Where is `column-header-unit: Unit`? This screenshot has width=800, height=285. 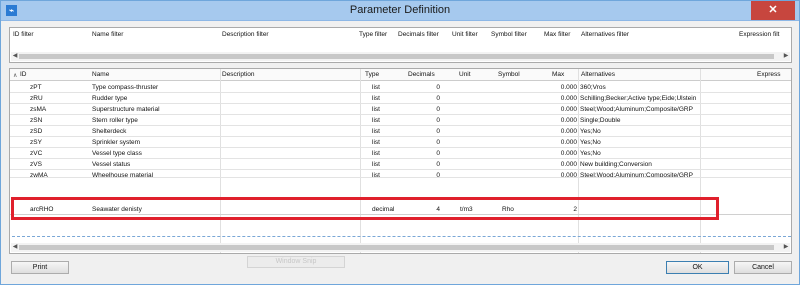
column-header-unit: Unit is located at coordinates (465, 74).